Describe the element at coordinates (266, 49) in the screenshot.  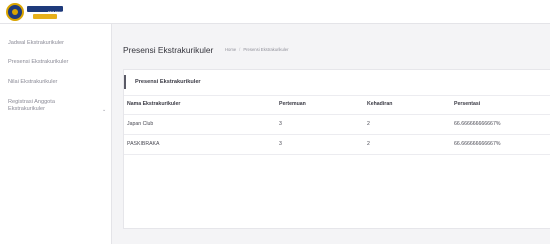
I see `breadcrumb-current: Presensi Ekstrakurikuler` at that location.